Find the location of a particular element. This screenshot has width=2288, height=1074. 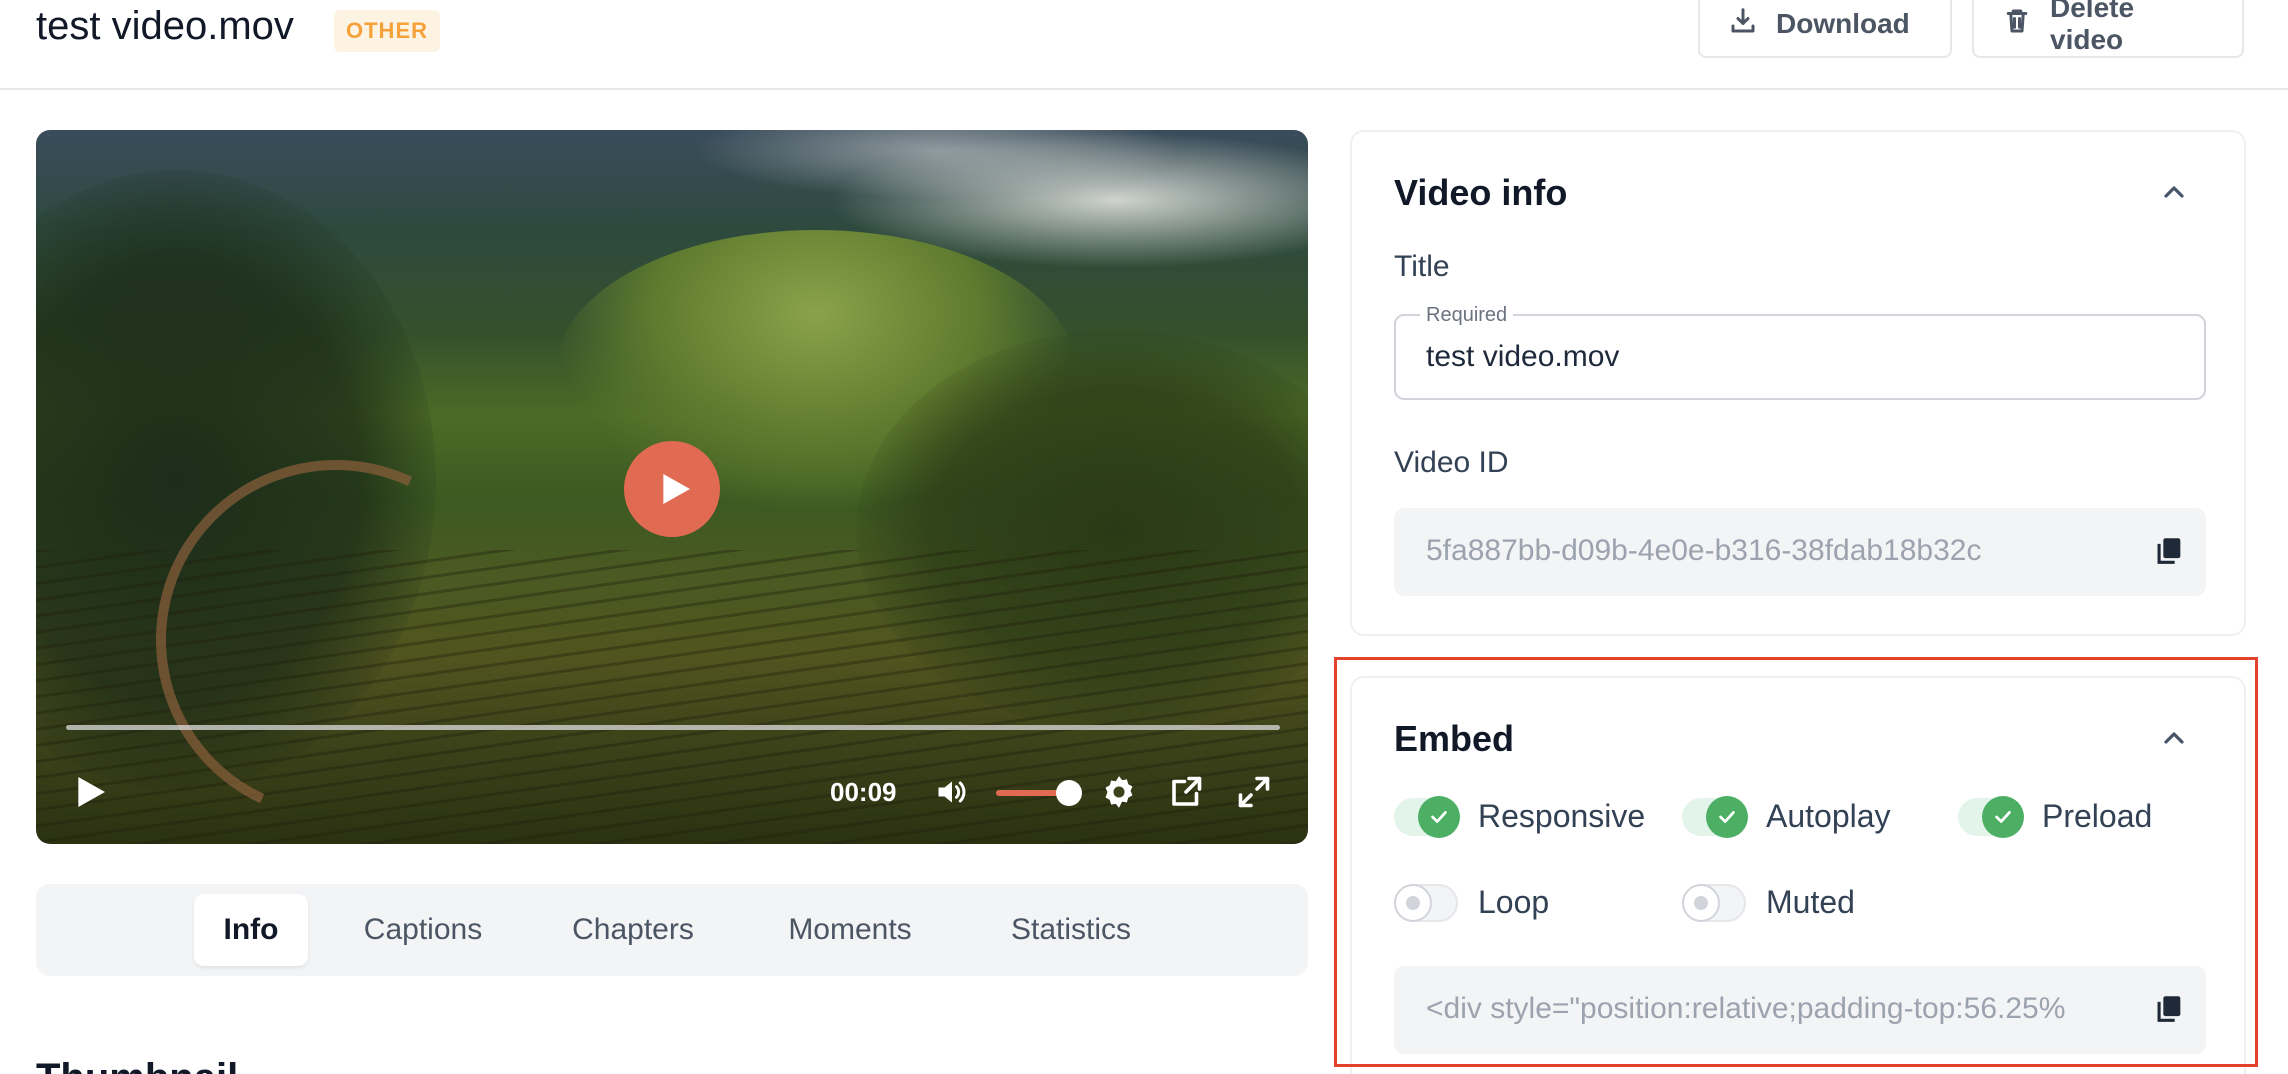

open-external-button is located at coordinates (1186, 792).